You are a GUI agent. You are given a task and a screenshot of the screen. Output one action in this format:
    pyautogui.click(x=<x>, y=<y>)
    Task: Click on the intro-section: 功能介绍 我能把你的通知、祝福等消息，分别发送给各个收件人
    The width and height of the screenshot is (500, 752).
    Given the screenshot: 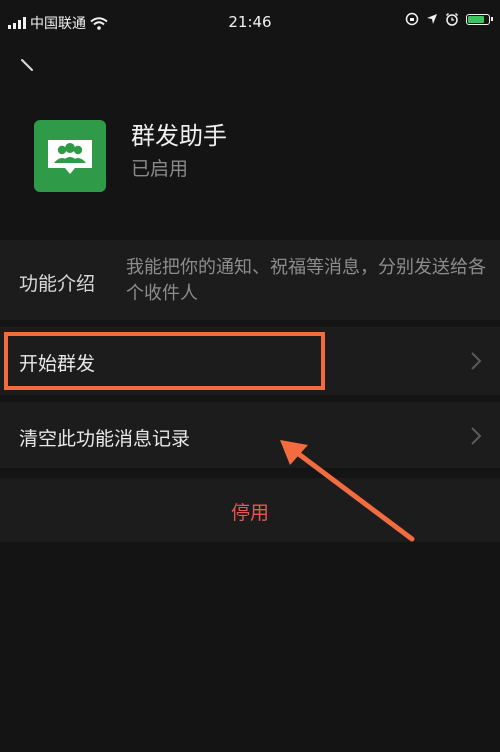 What is the action you would take?
    pyautogui.click(x=250, y=280)
    